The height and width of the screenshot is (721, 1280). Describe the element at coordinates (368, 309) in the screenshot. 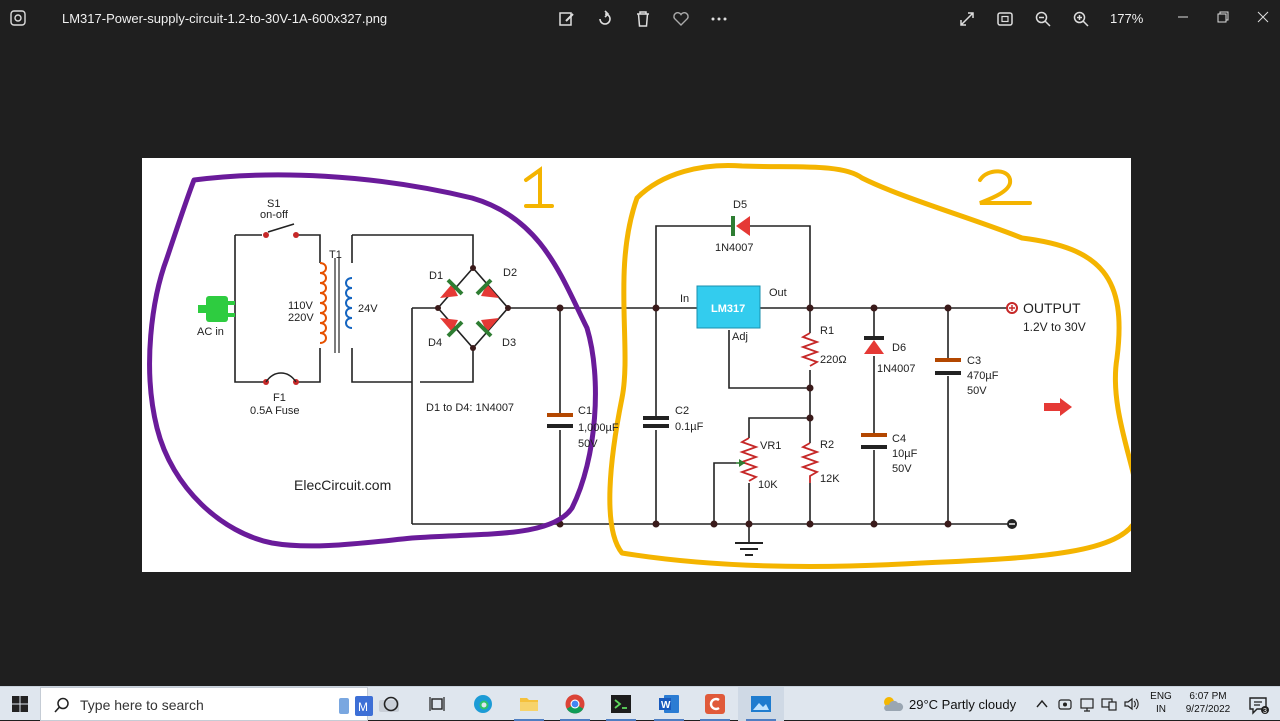

I see `secondary-v: 24V` at that location.